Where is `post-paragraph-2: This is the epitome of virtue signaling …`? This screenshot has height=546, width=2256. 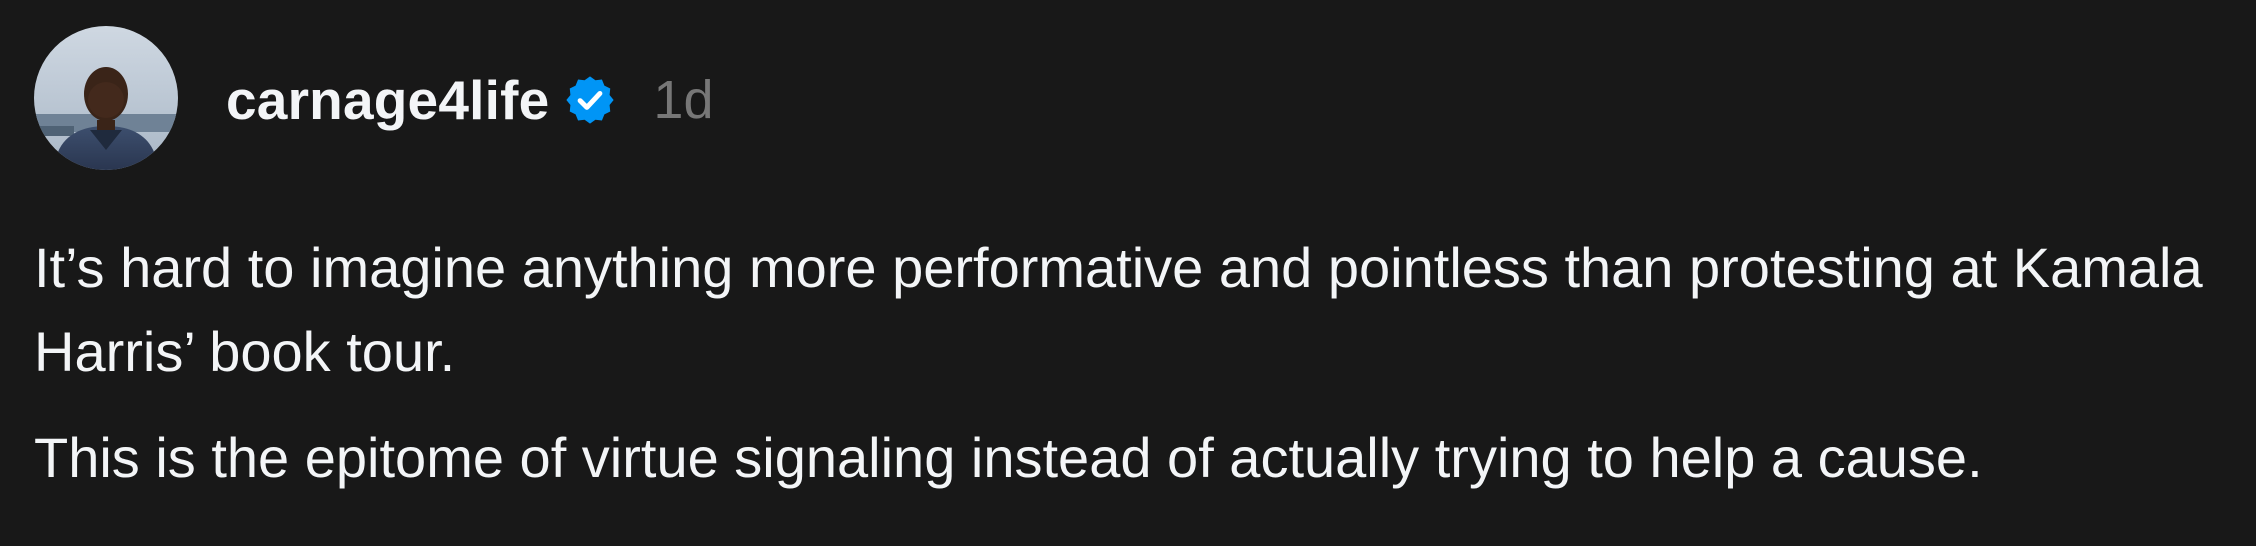 post-paragraph-2: This is the epitome of virtue signaling … is located at coordinates (1008, 457).